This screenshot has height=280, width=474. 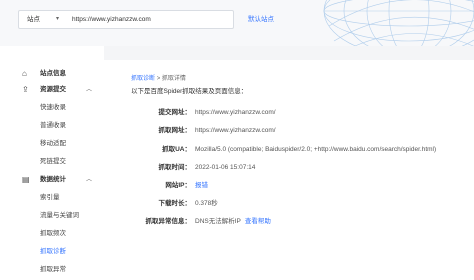 What do you see at coordinates (217, 112) in the screenshot?
I see `detail-row-submit-url: 提交网址： https://www.yizhanzzw.com/` at bounding box center [217, 112].